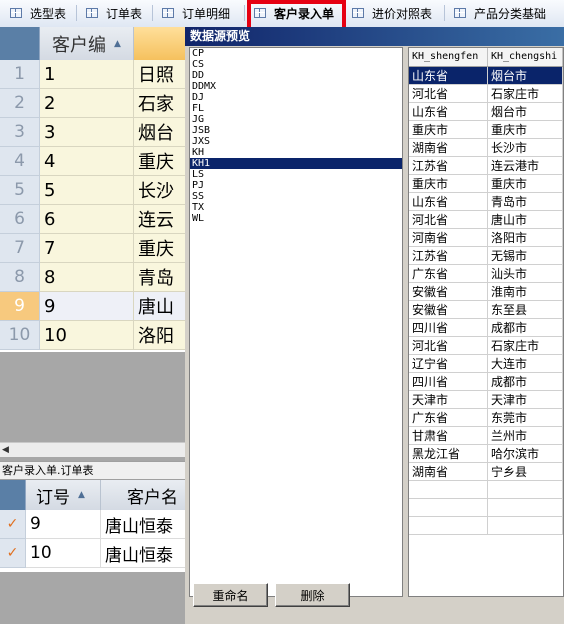 The width and height of the screenshot is (564, 624). Describe the element at coordinates (20, 161) in the screenshot. I see `row-number: 4` at that location.